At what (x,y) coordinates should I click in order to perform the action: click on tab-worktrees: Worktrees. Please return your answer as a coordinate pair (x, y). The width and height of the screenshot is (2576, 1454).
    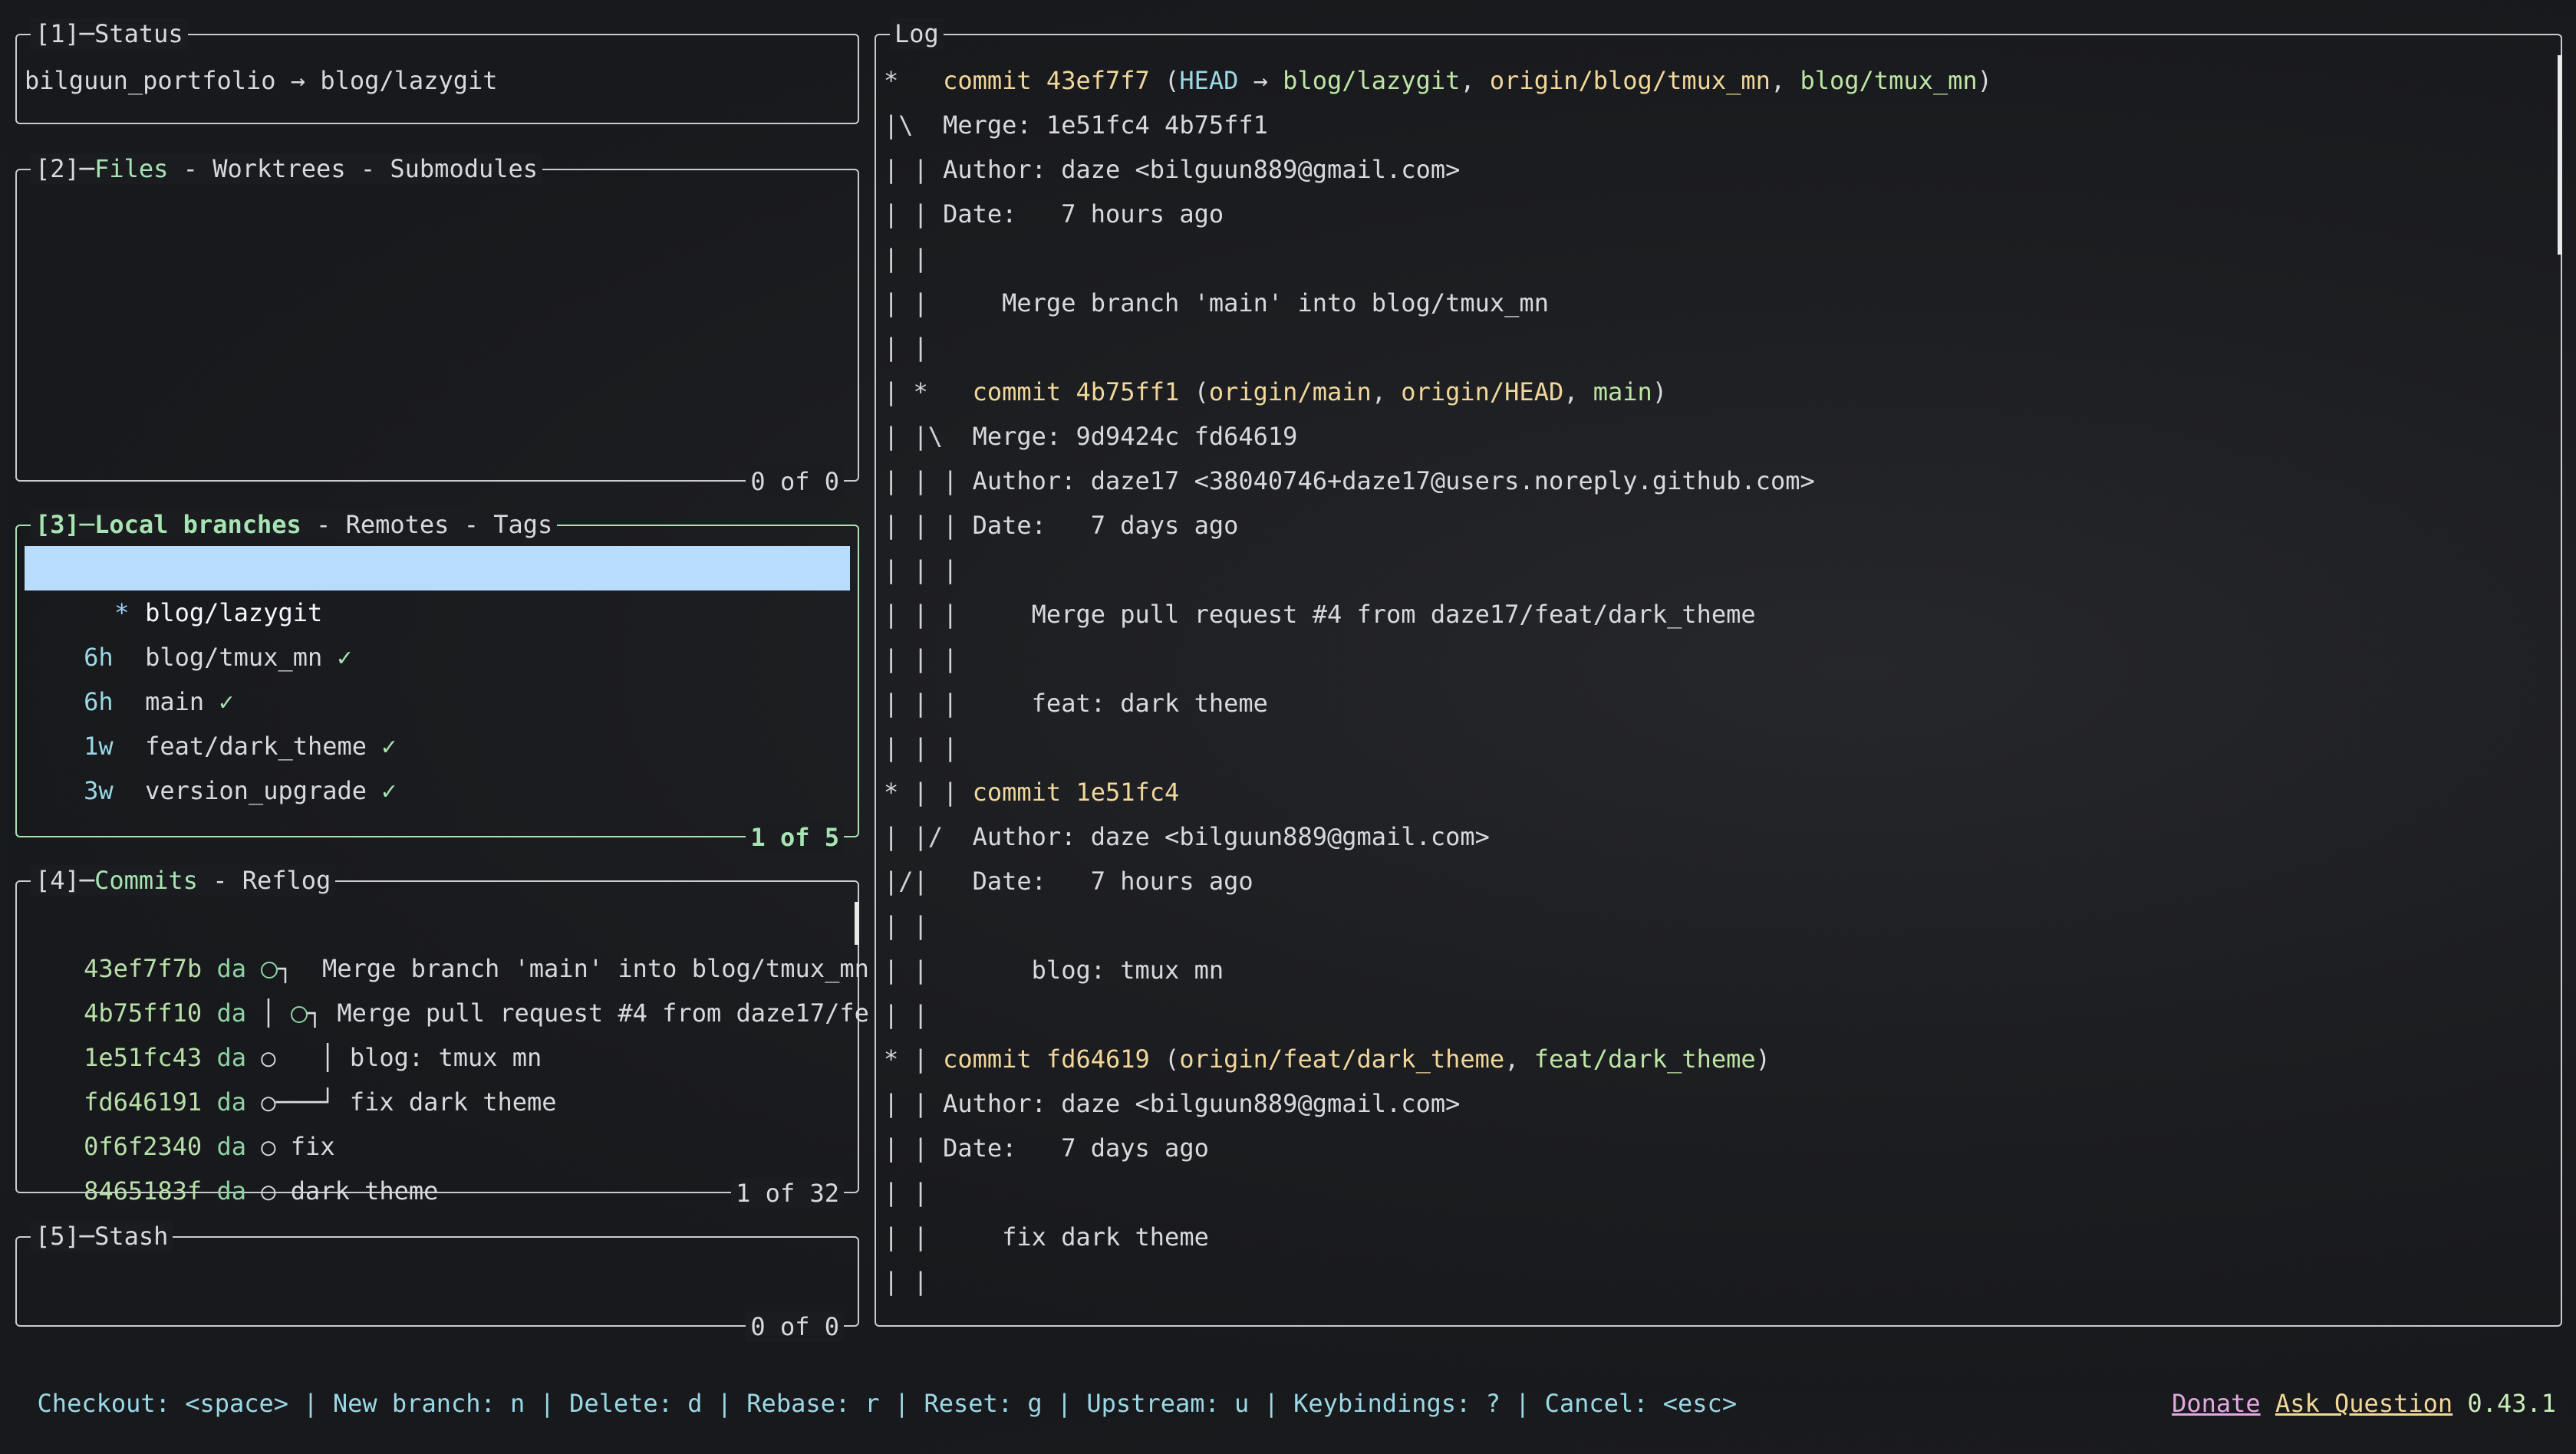
    Looking at the image, I should click on (278, 168).